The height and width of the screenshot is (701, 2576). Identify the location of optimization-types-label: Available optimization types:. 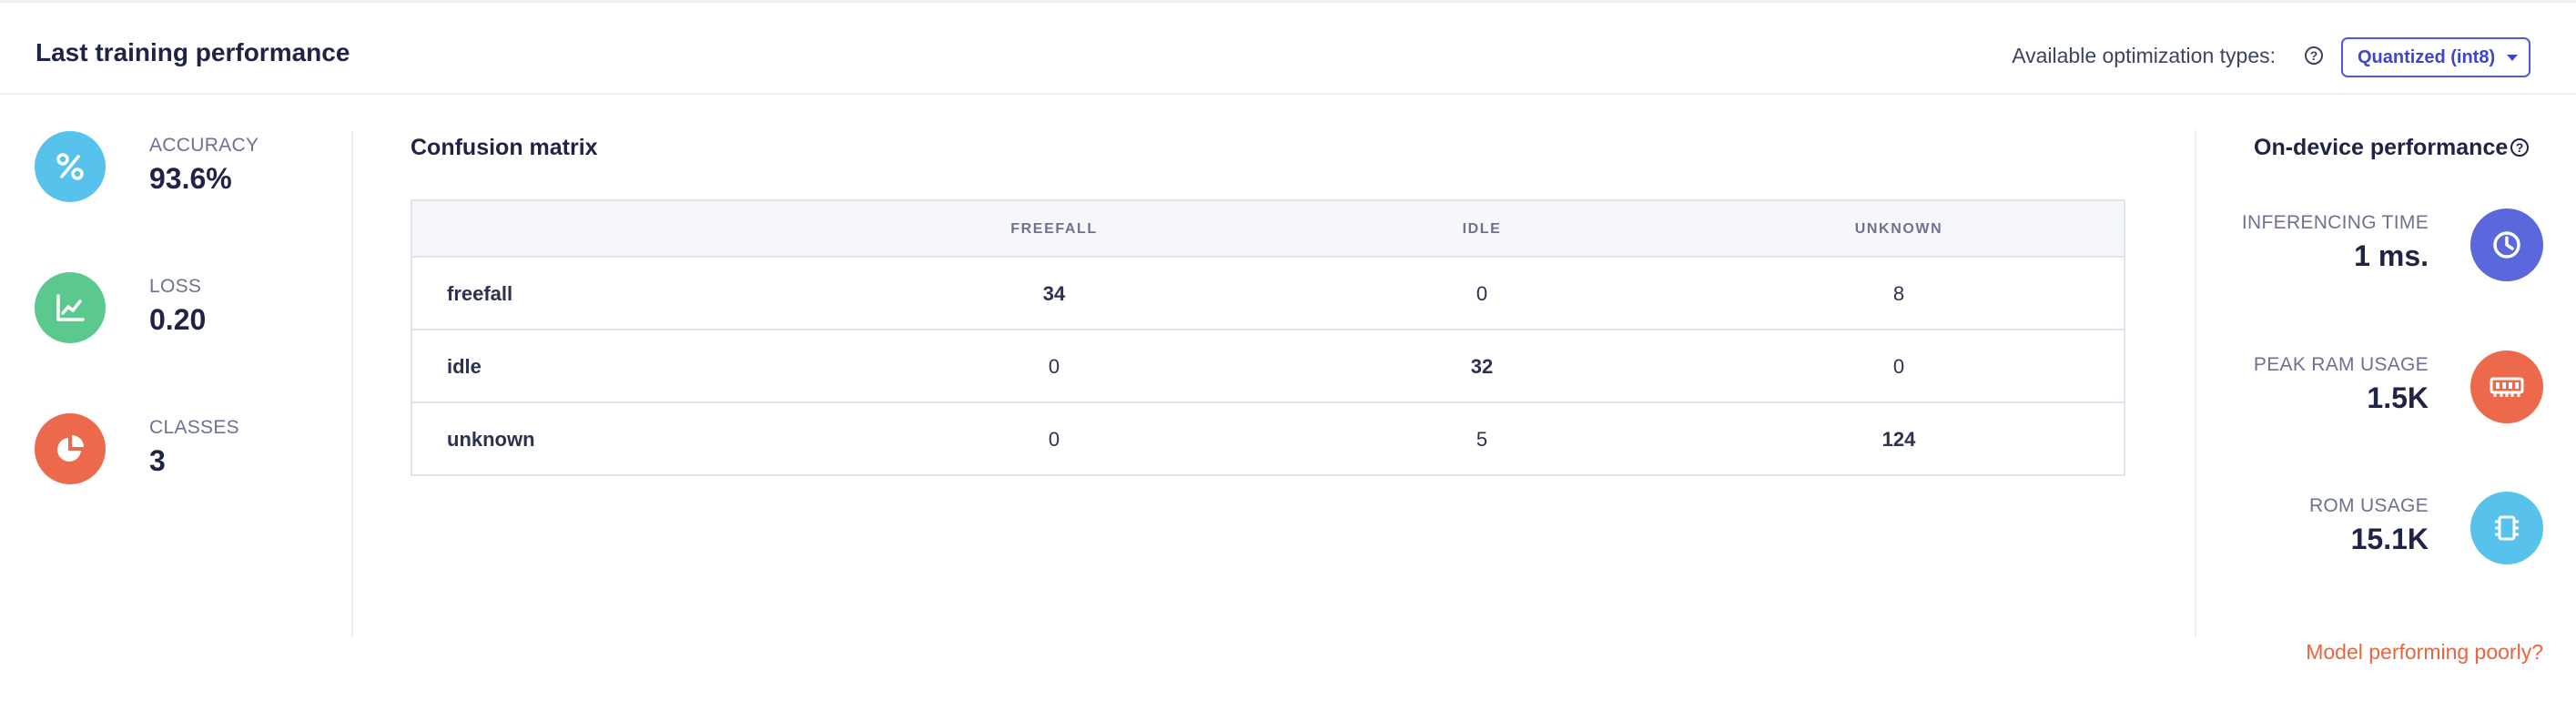
(2144, 56).